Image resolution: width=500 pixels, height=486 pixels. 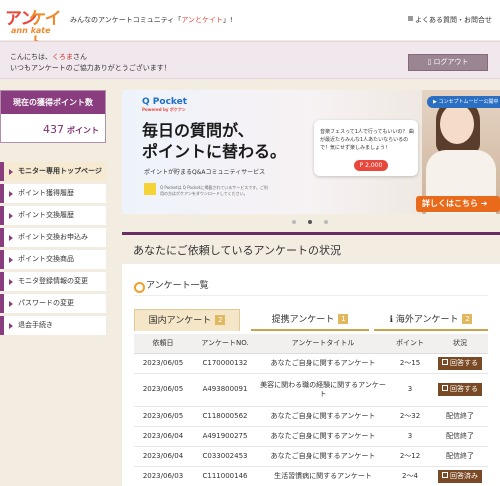 What do you see at coordinates (460, 344) in the screenshot?
I see `col-header-status: 状況` at bounding box center [460, 344].